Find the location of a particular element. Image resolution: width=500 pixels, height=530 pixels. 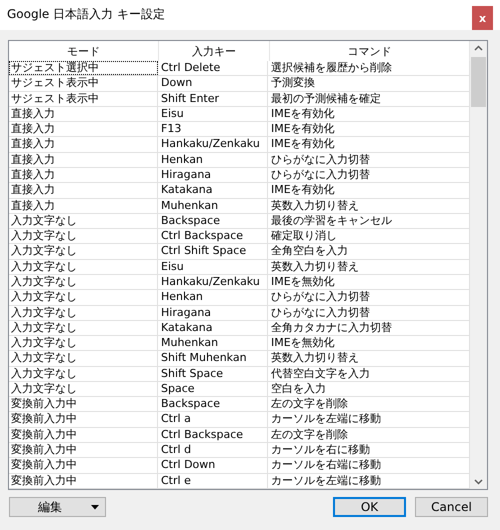

table-cell: Shift Muhenkan is located at coordinates (213, 358).